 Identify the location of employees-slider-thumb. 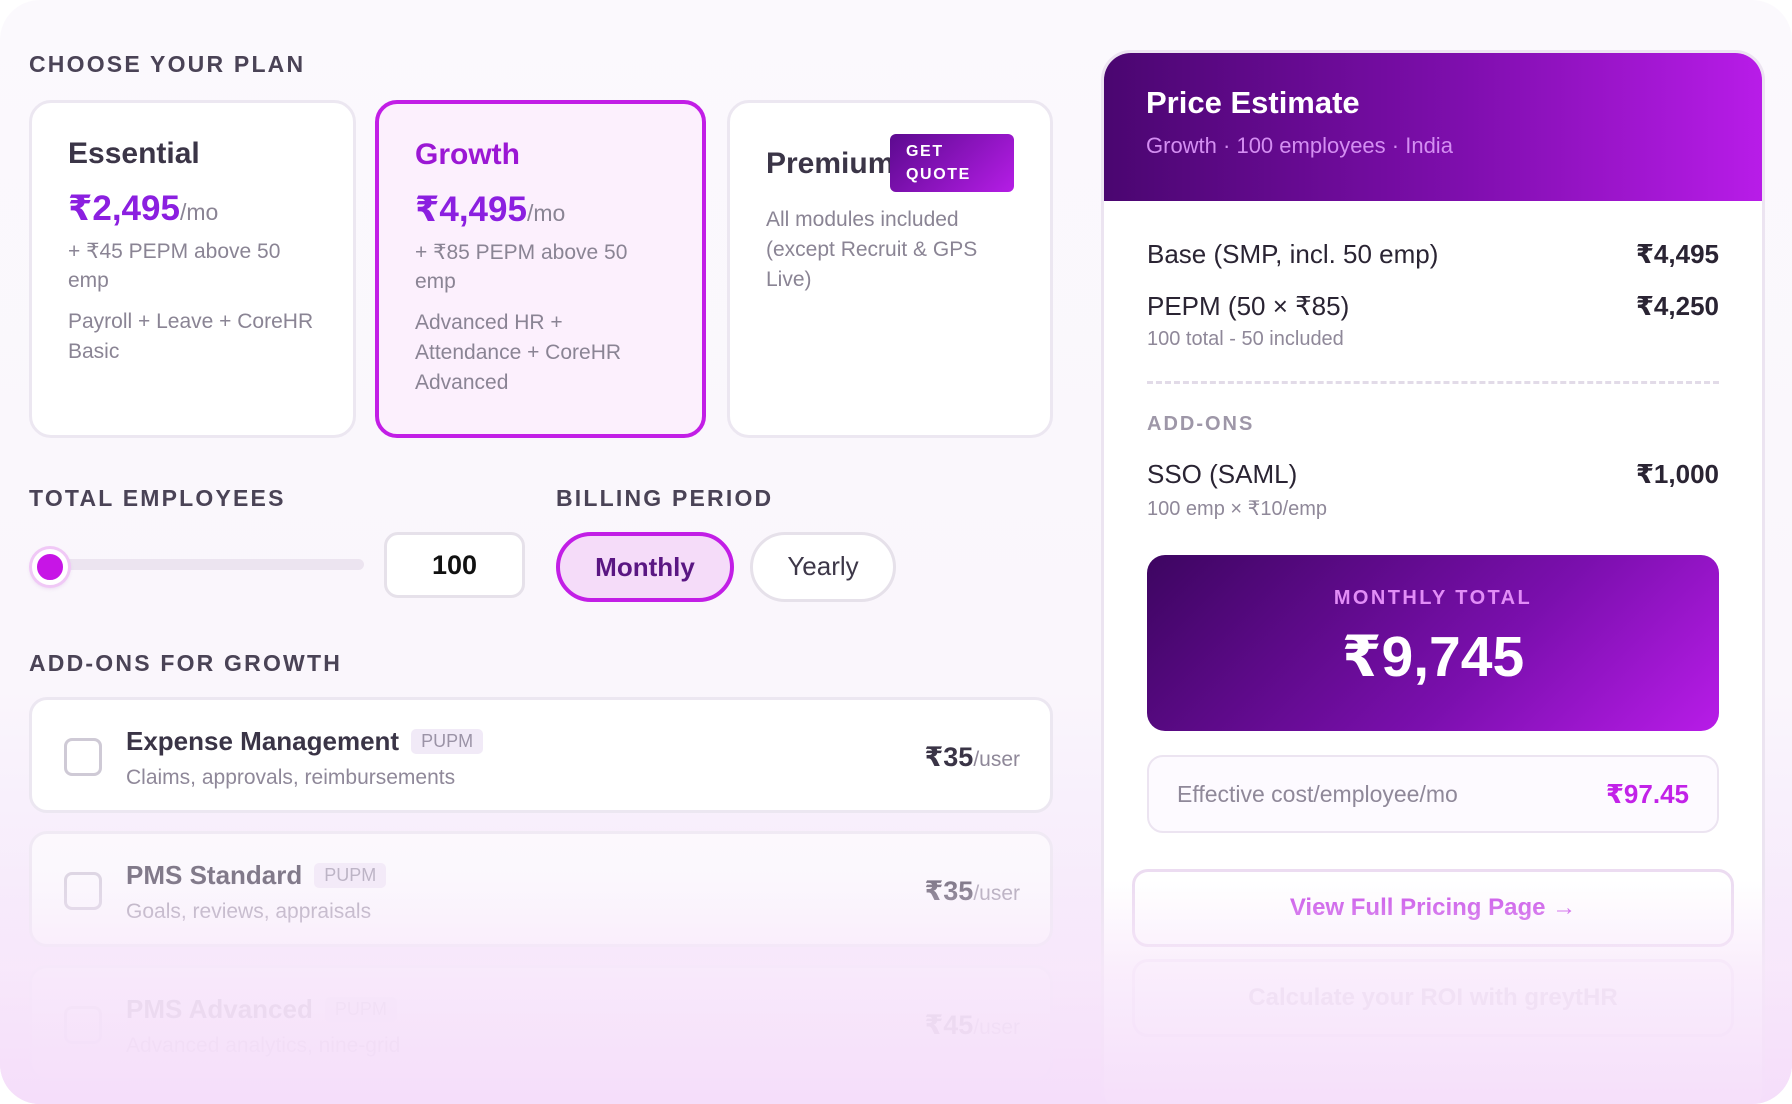
(50, 567).